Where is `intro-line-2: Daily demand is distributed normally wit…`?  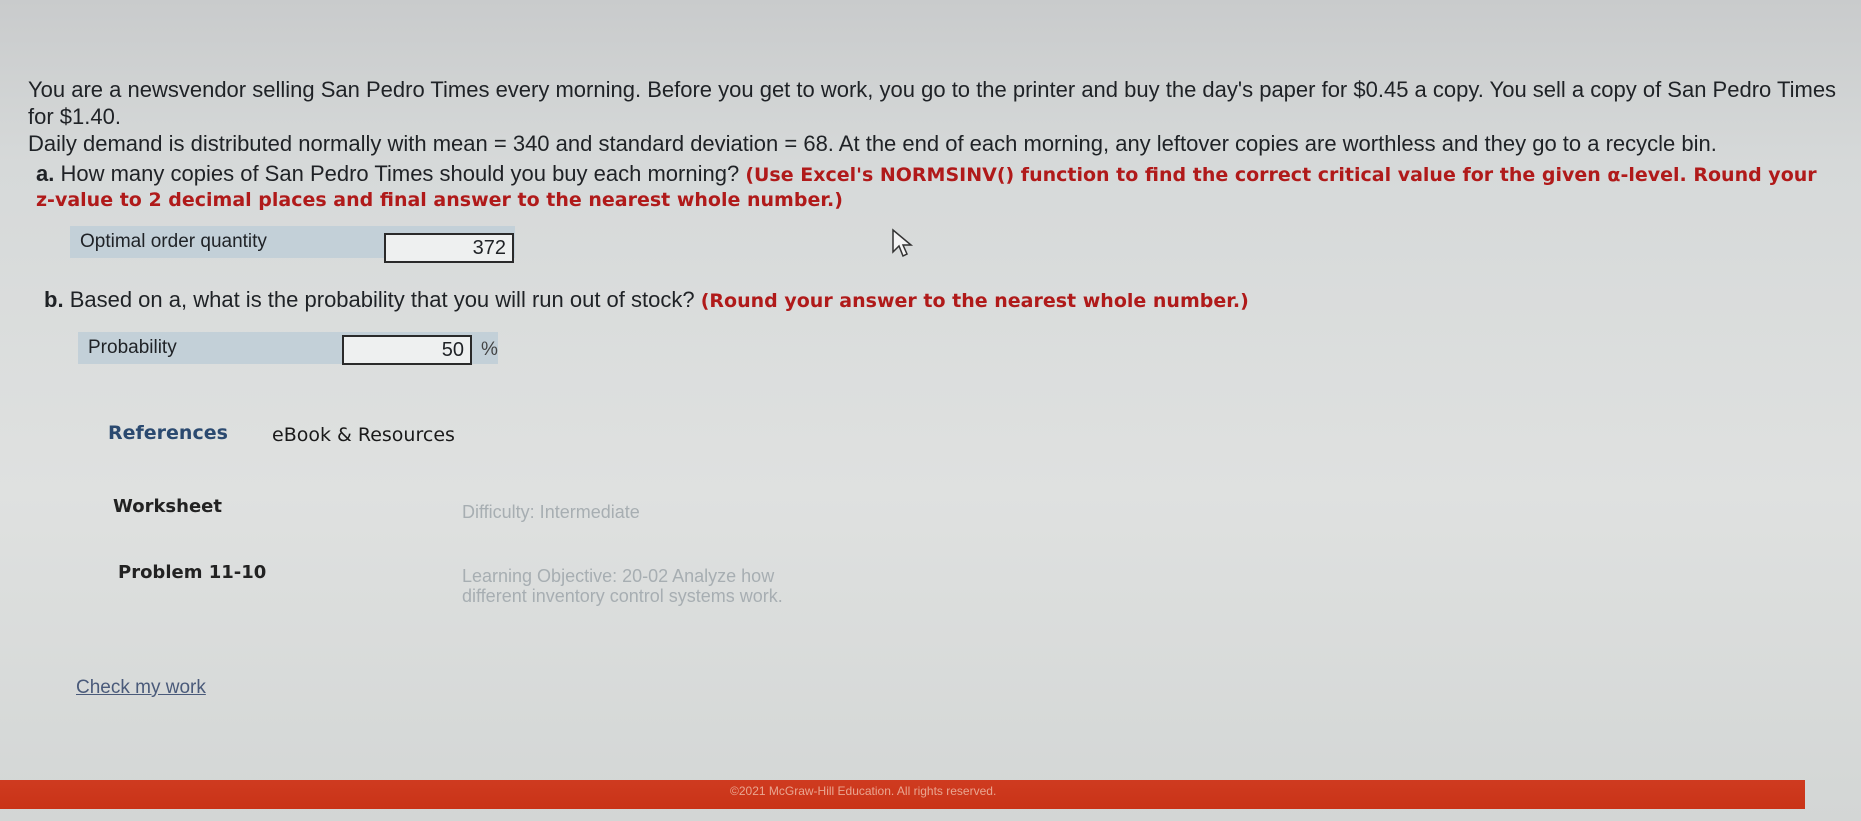 intro-line-2: Daily demand is distributed normally wit… is located at coordinates (872, 143).